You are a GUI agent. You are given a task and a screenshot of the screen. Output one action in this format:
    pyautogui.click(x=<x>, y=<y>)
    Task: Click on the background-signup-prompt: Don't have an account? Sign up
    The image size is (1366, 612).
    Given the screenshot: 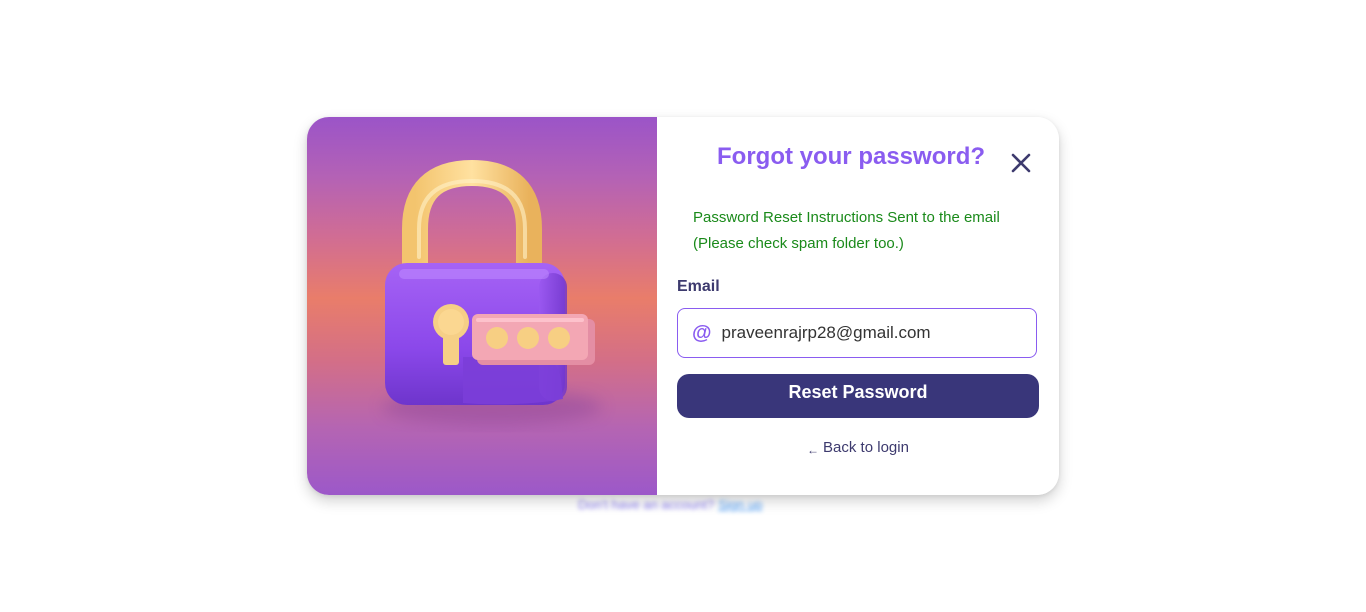 What is the action you would take?
    pyautogui.click(x=670, y=504)
    